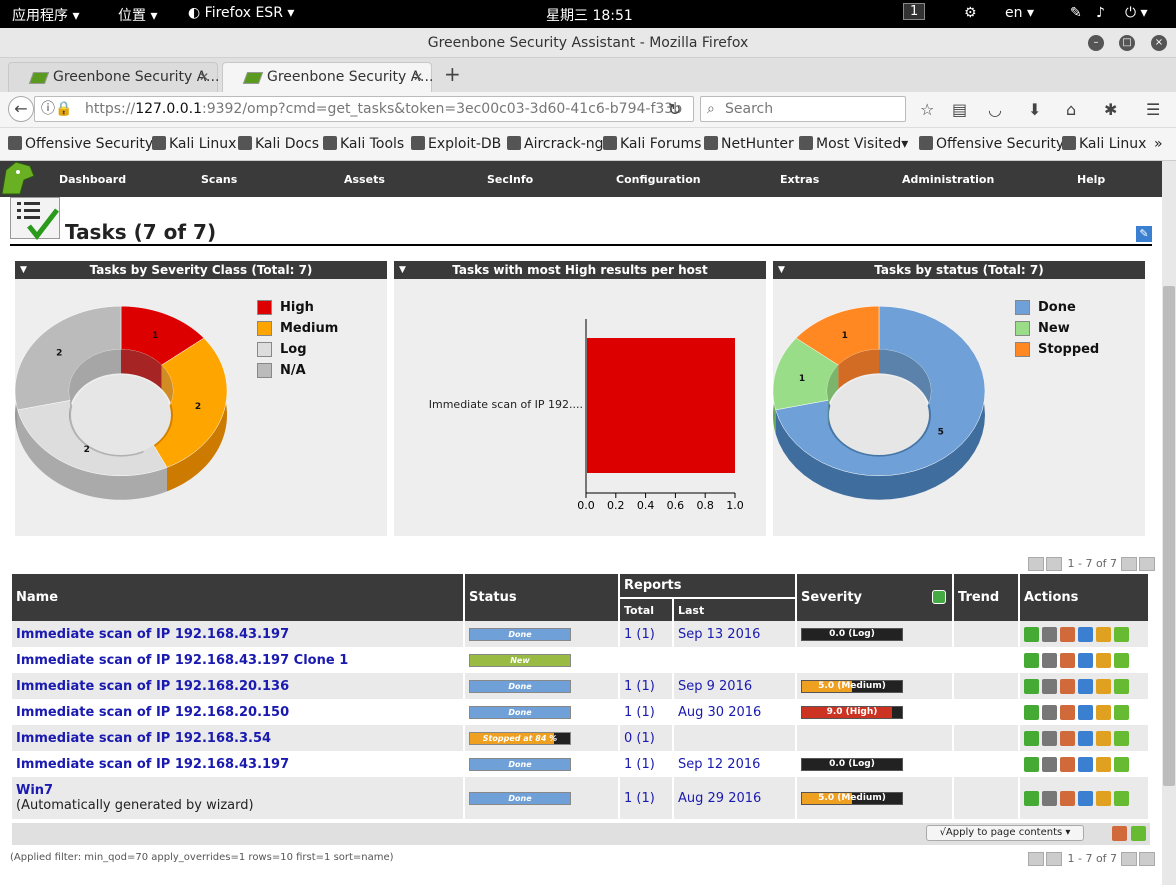 The width and height of the screenshot is (1176, 885). What do you see at coordinates (959, 109) in the screenshot?
I see `reading-list-icon: ▤` at bounding box center [959, 109].